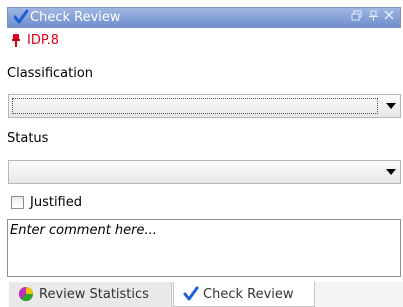  Describe the element at coordinates (17, 202) in the screenshot. I see `justified-checkbox` at that location.